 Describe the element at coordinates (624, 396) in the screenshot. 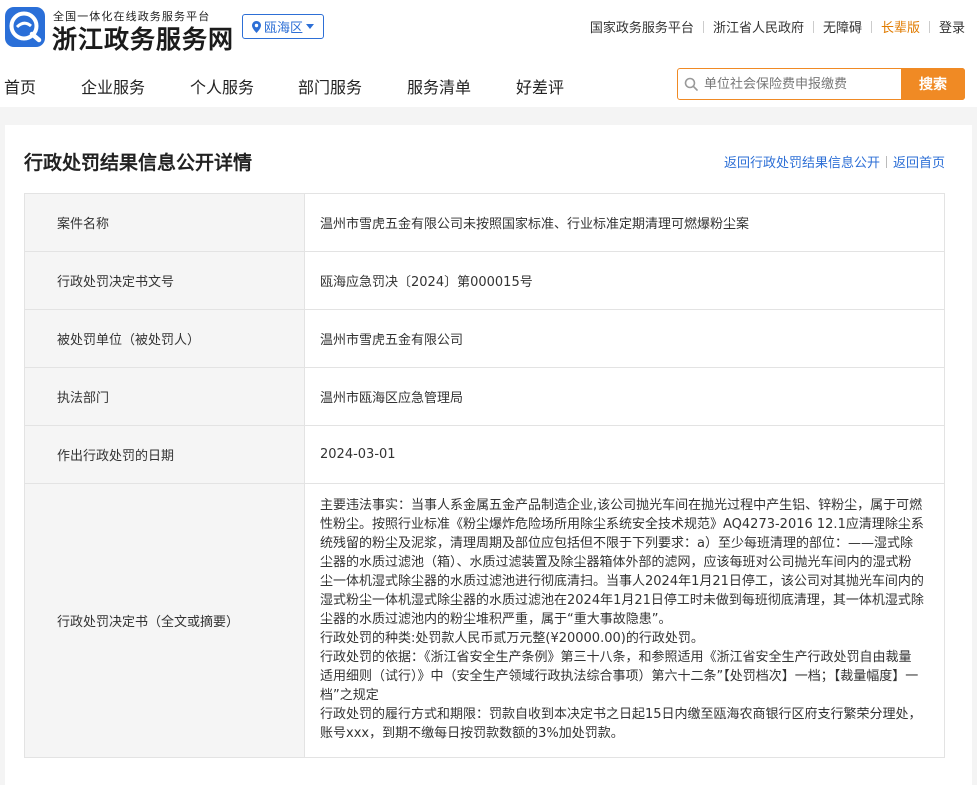

I see `row-value: 温州市瓯海区应急管理局` at that location.